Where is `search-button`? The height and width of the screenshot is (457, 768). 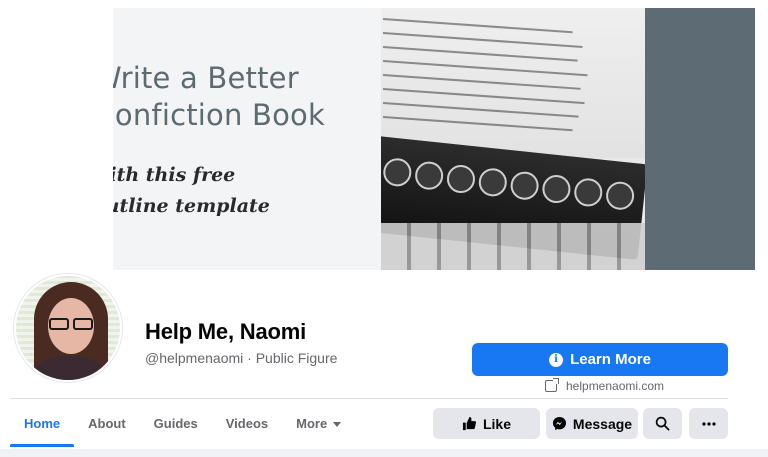
search-button is located at coordinates (662, 423).